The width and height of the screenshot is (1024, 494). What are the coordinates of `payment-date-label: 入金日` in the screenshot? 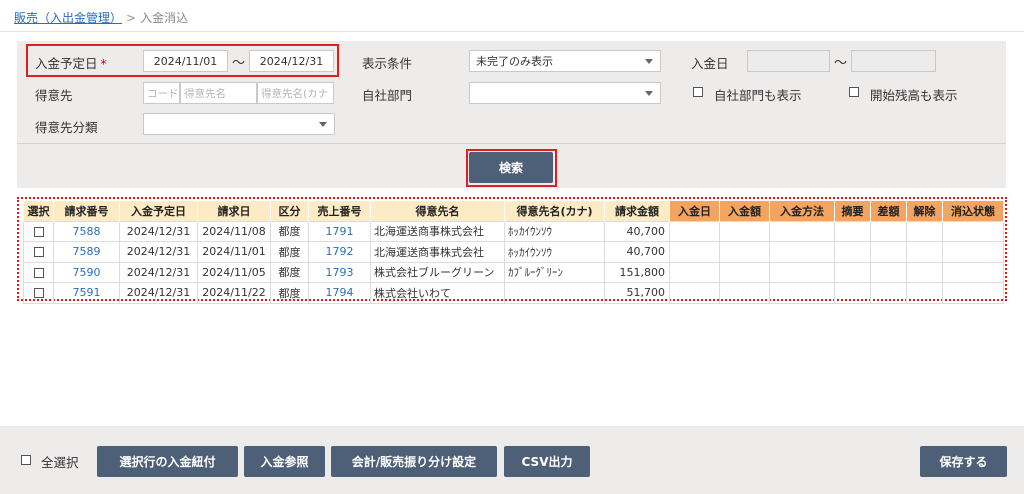 It's located at (710, 63).